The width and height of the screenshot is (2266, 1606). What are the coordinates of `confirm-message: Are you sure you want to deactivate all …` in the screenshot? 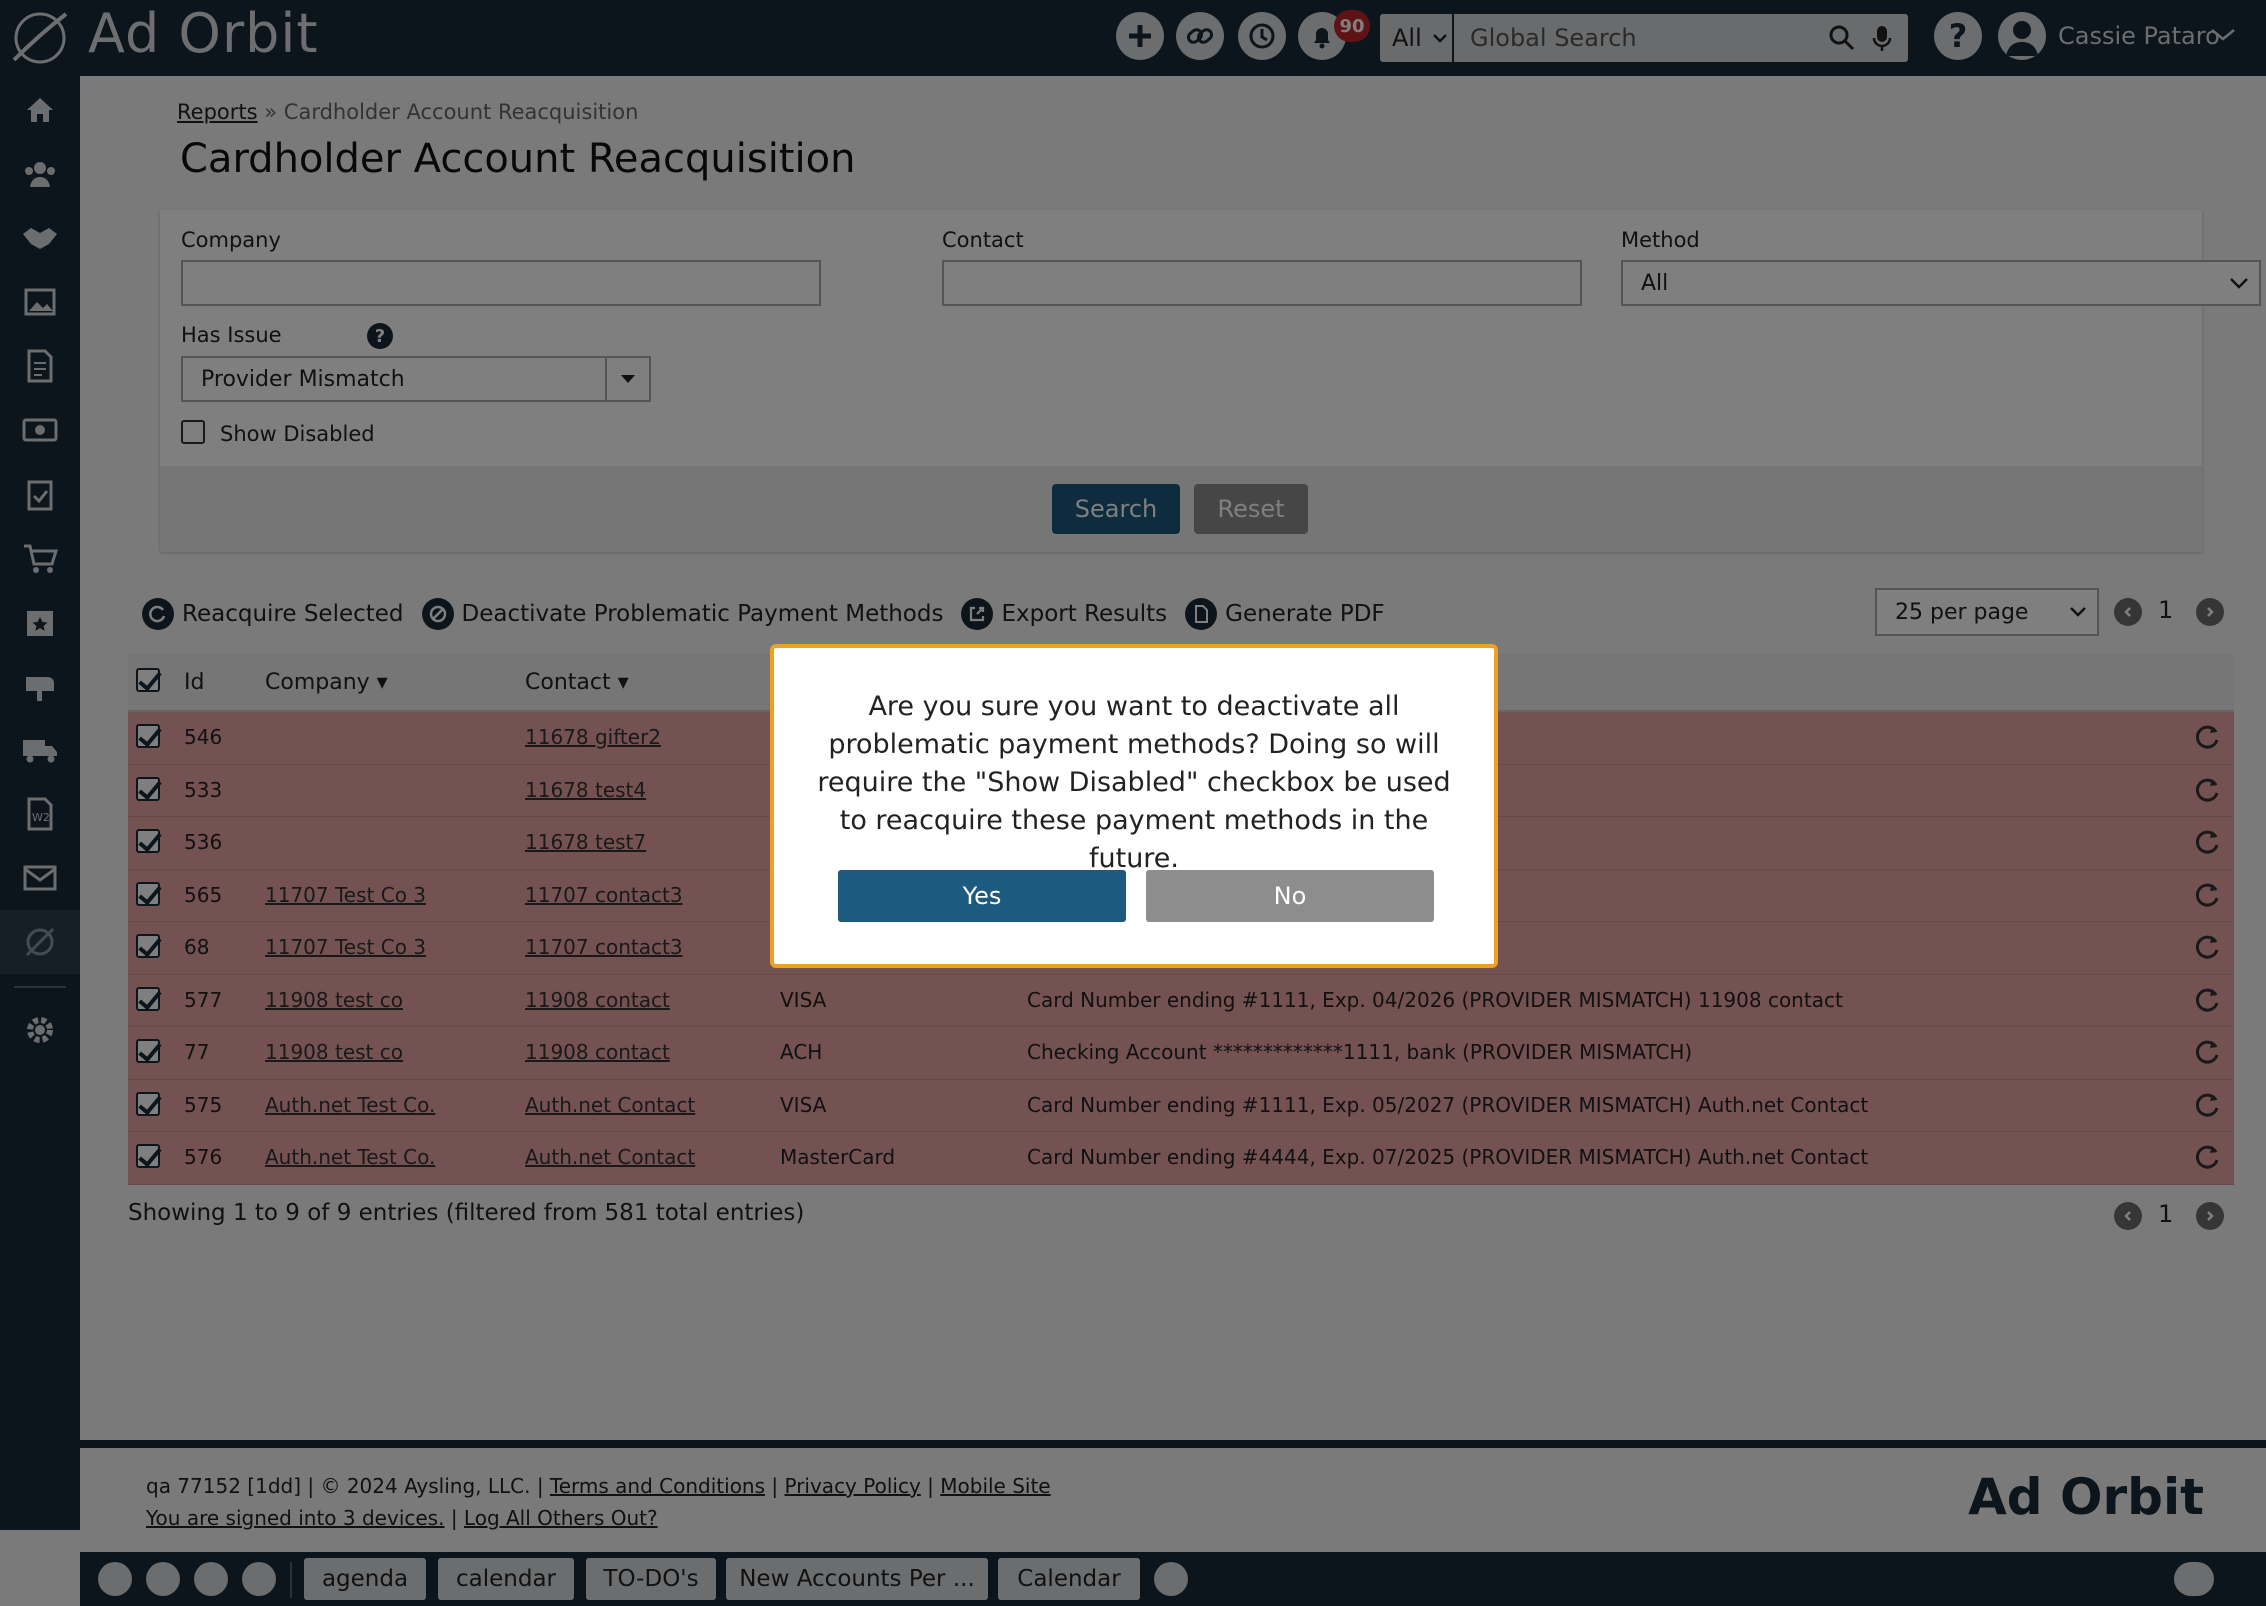 It's located at (1134, 782).